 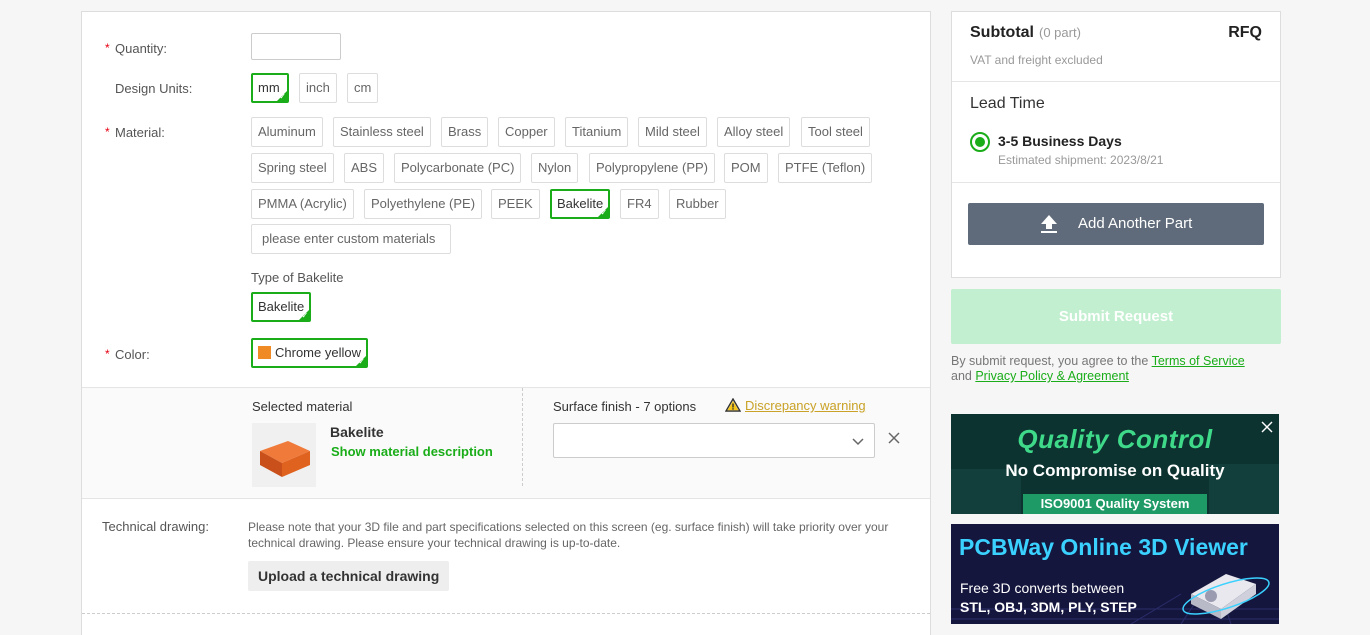 What do you see at coordinates (302, 406) in the screenshot?
I see `selected-material-title: Selected material` at bounding box center [302, 406].